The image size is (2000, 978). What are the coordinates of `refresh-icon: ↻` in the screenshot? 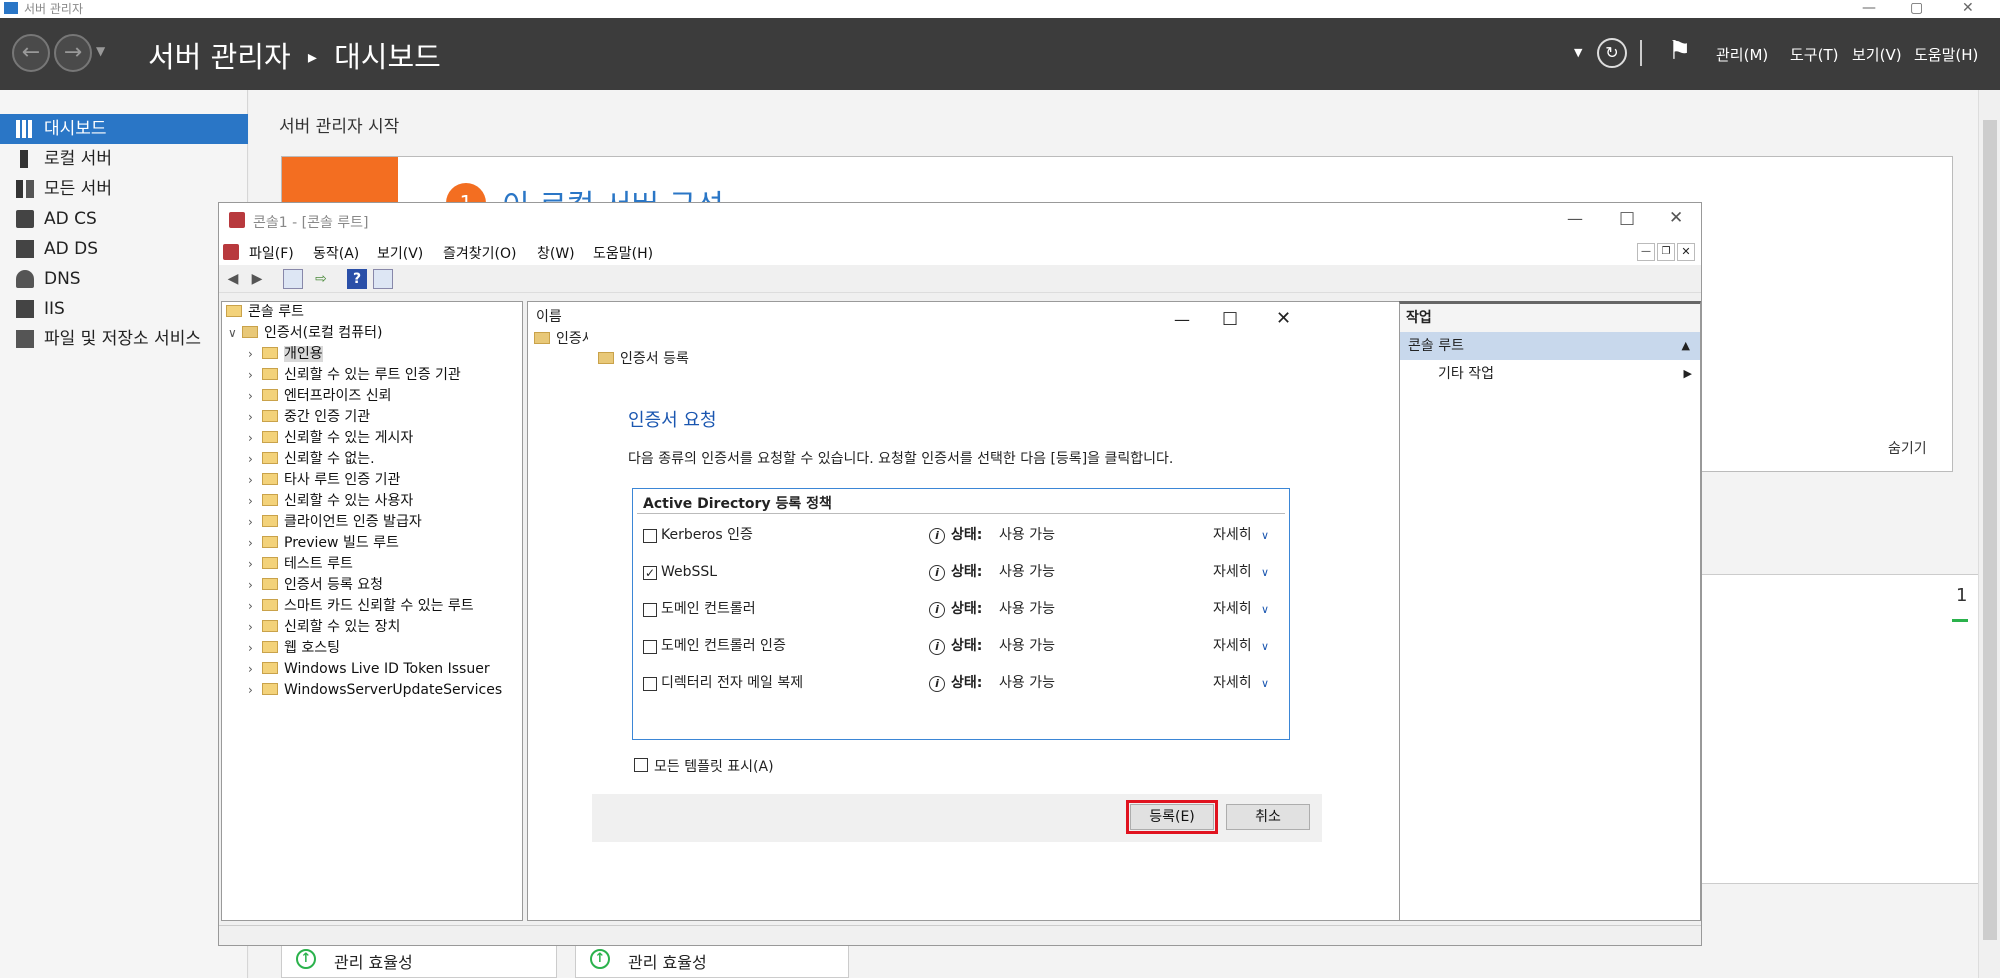 It's located at (1612, 53).